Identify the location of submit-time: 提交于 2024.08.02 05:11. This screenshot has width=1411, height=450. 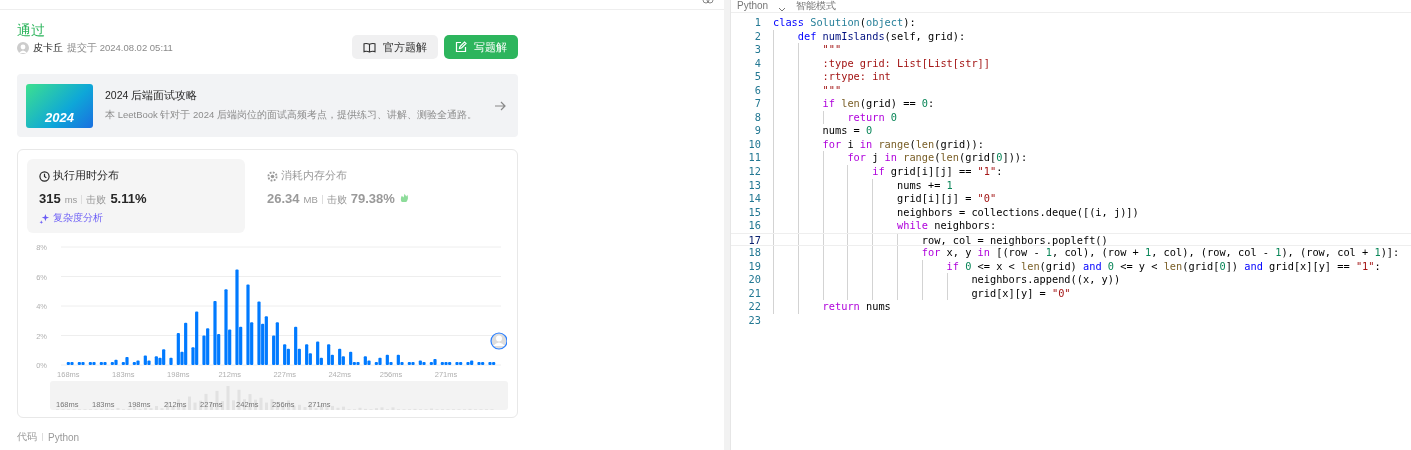
(120, 48).